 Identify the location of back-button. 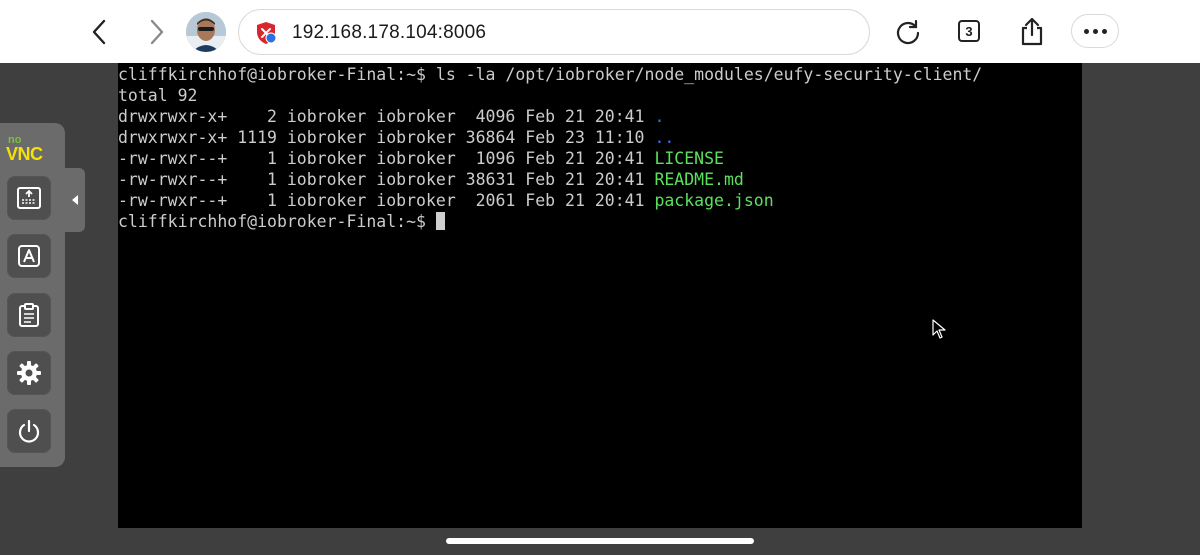
(100, 32).